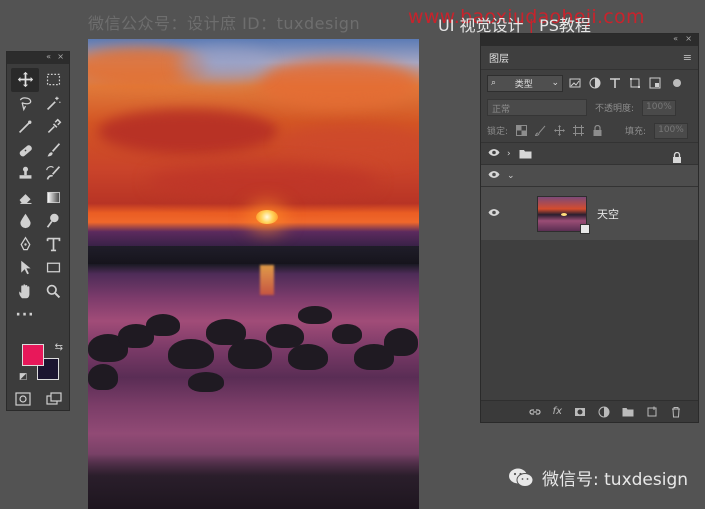  I want to click on sun-reflection, so click(267, 280).